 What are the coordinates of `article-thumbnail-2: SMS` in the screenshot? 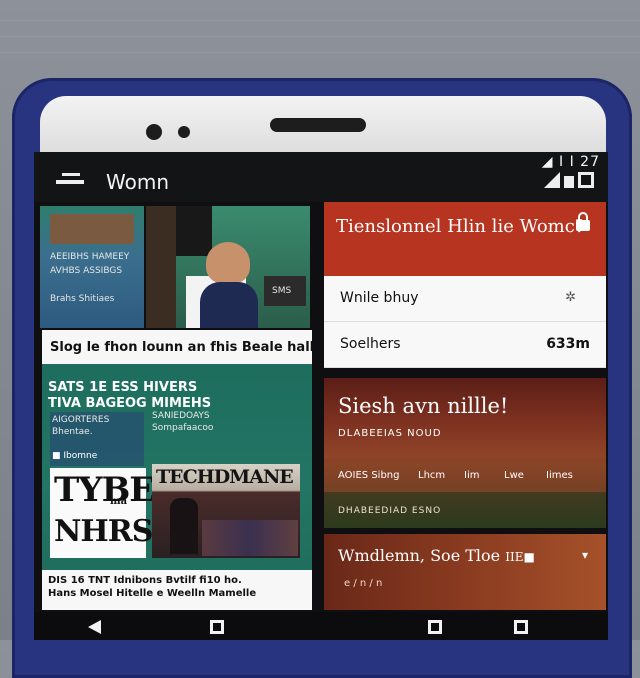 It's located at (228, 267).